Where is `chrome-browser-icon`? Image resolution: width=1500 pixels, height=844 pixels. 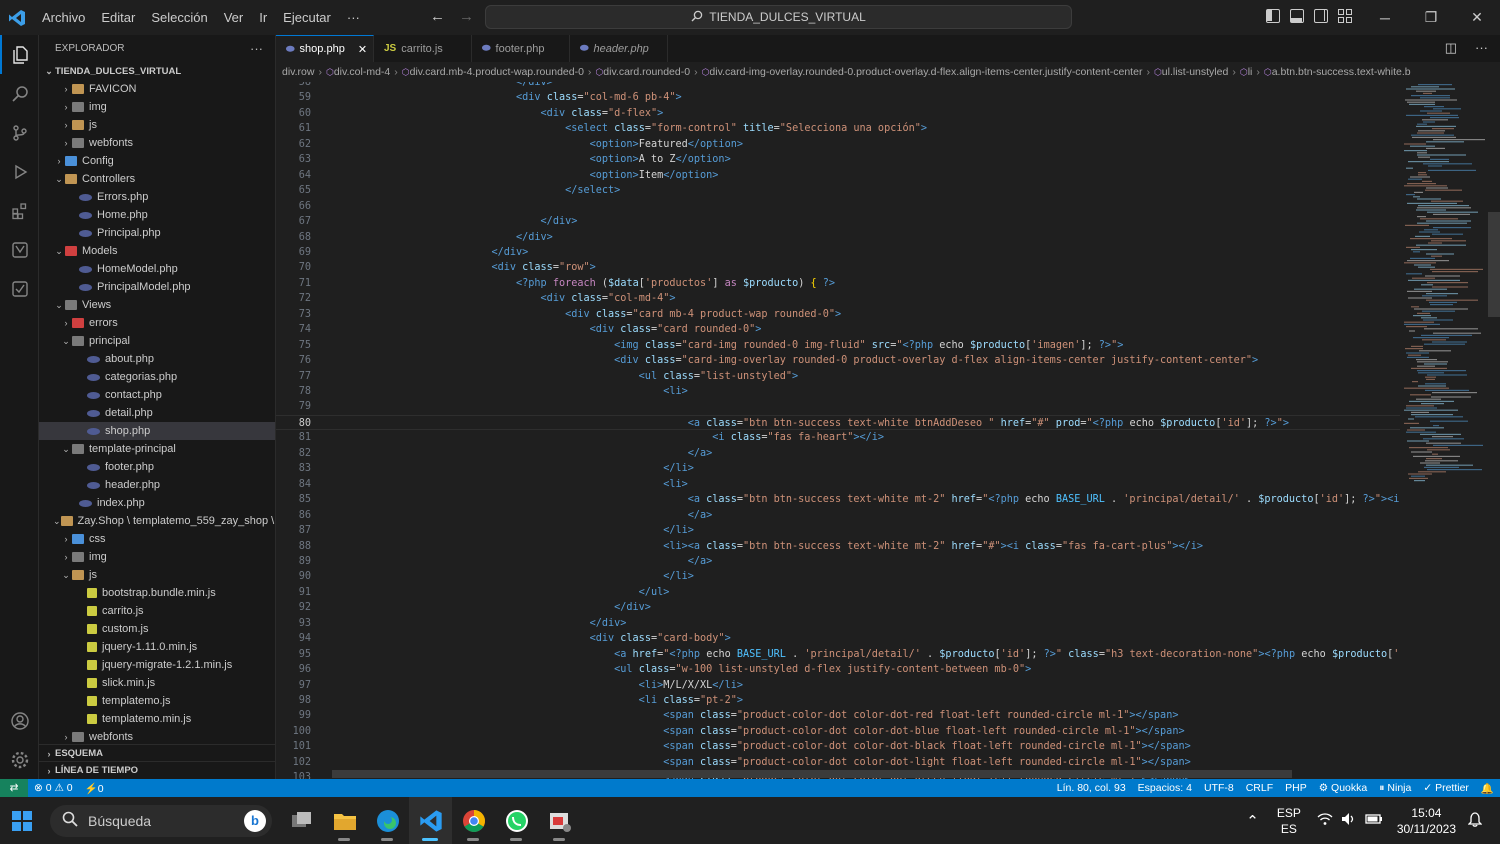
chrome-browser-icon is located at coordinates (473, 820).